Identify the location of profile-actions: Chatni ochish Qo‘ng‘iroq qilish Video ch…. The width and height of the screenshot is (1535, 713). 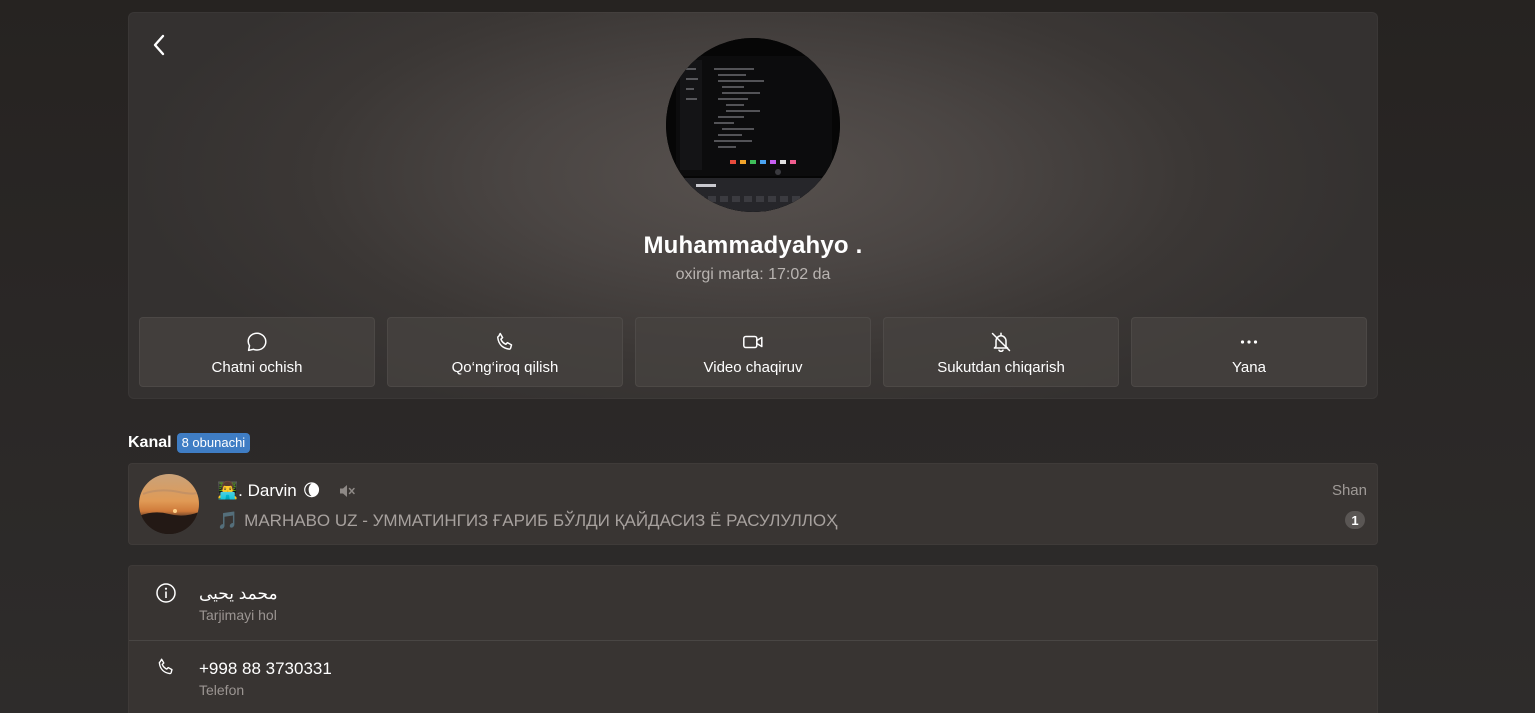
(753, 352).